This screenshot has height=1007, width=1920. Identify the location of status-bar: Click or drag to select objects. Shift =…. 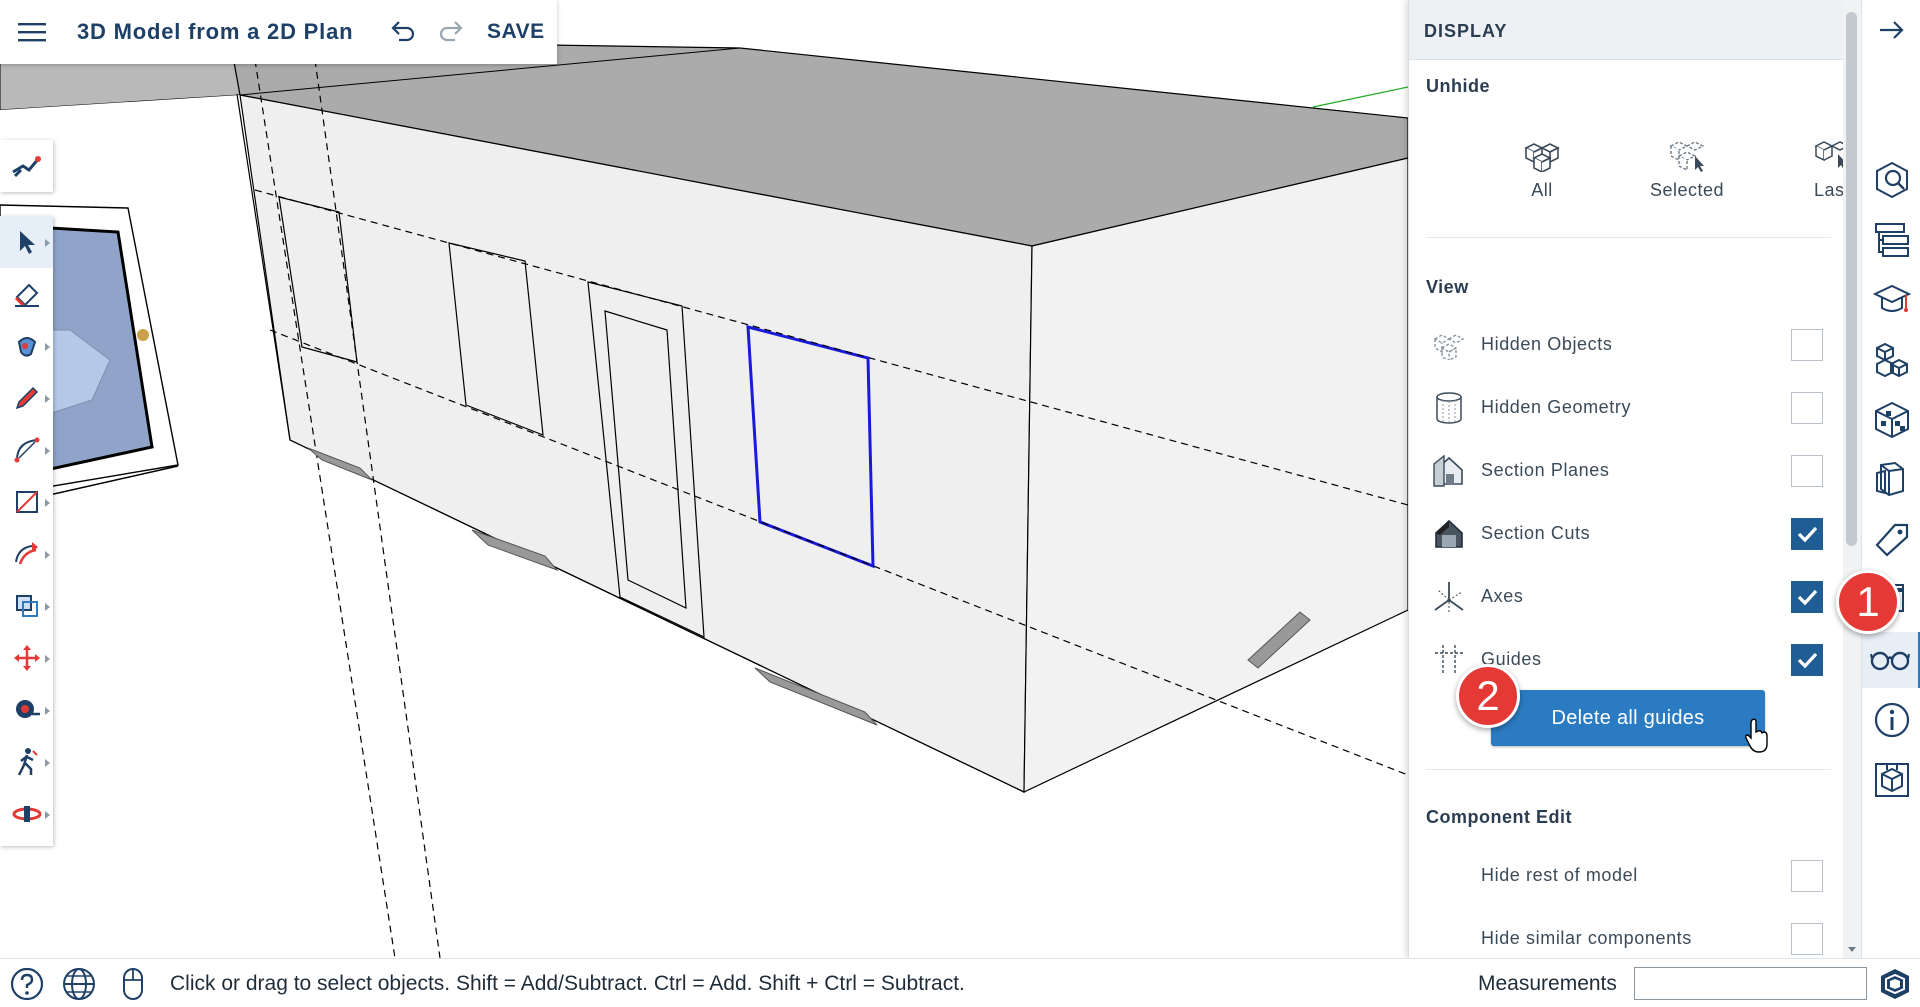
(960, 982).